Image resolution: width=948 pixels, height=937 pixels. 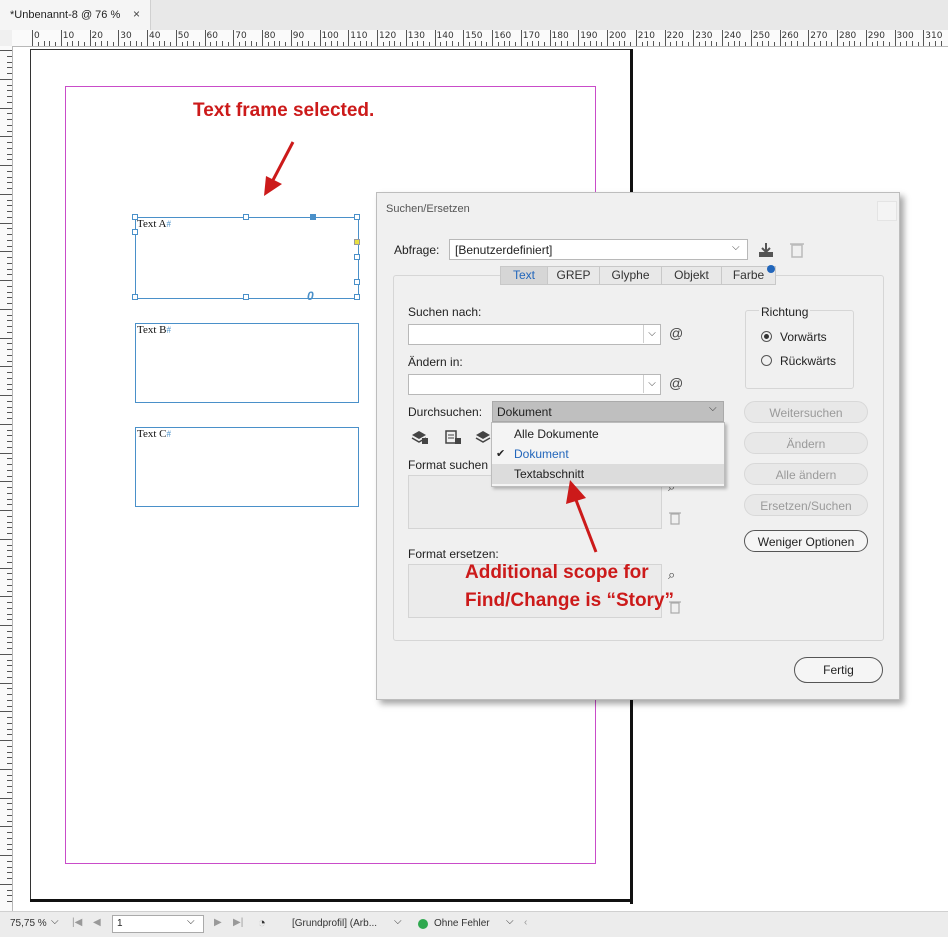 What do you see at coordinates (887, 211) in the screenshot?
I see `close-button` at bounding box center [887, 211].